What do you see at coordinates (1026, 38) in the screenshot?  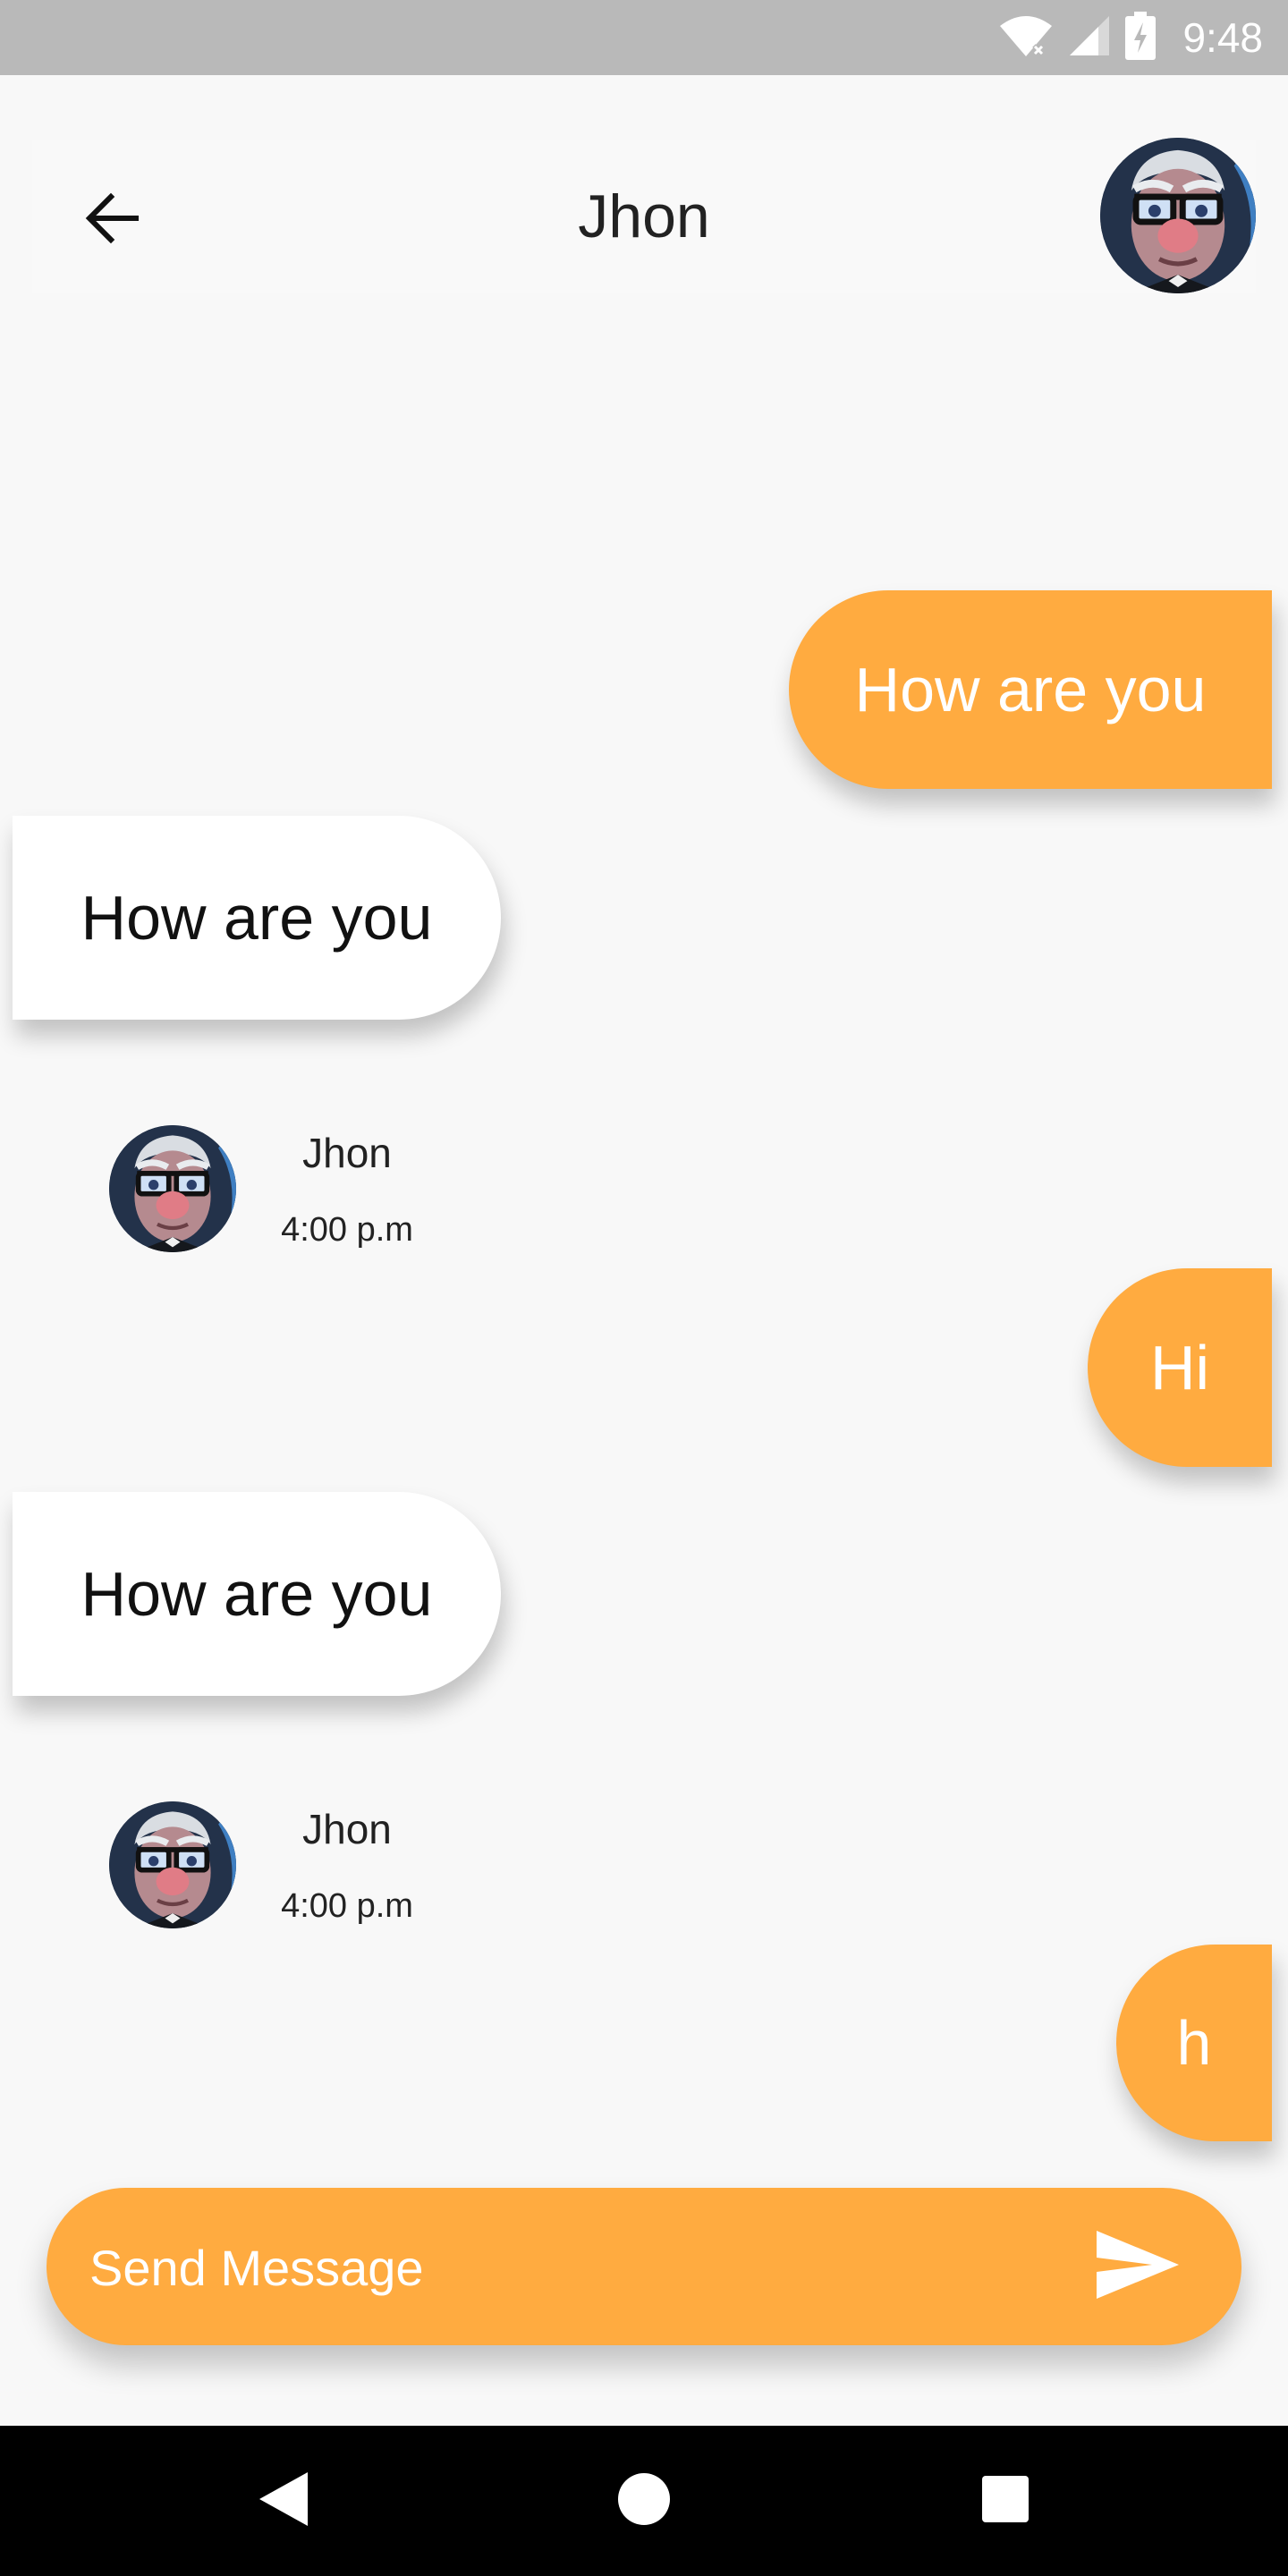 I see `wifi-icon` at bounding box center [1026, 38].